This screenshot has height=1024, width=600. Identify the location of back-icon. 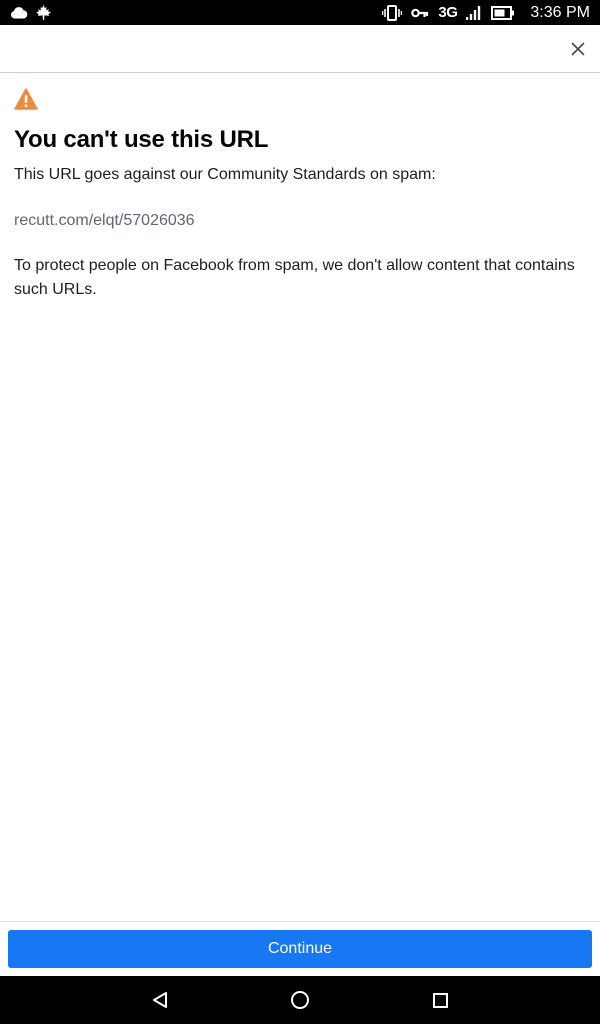
(160, 1000).